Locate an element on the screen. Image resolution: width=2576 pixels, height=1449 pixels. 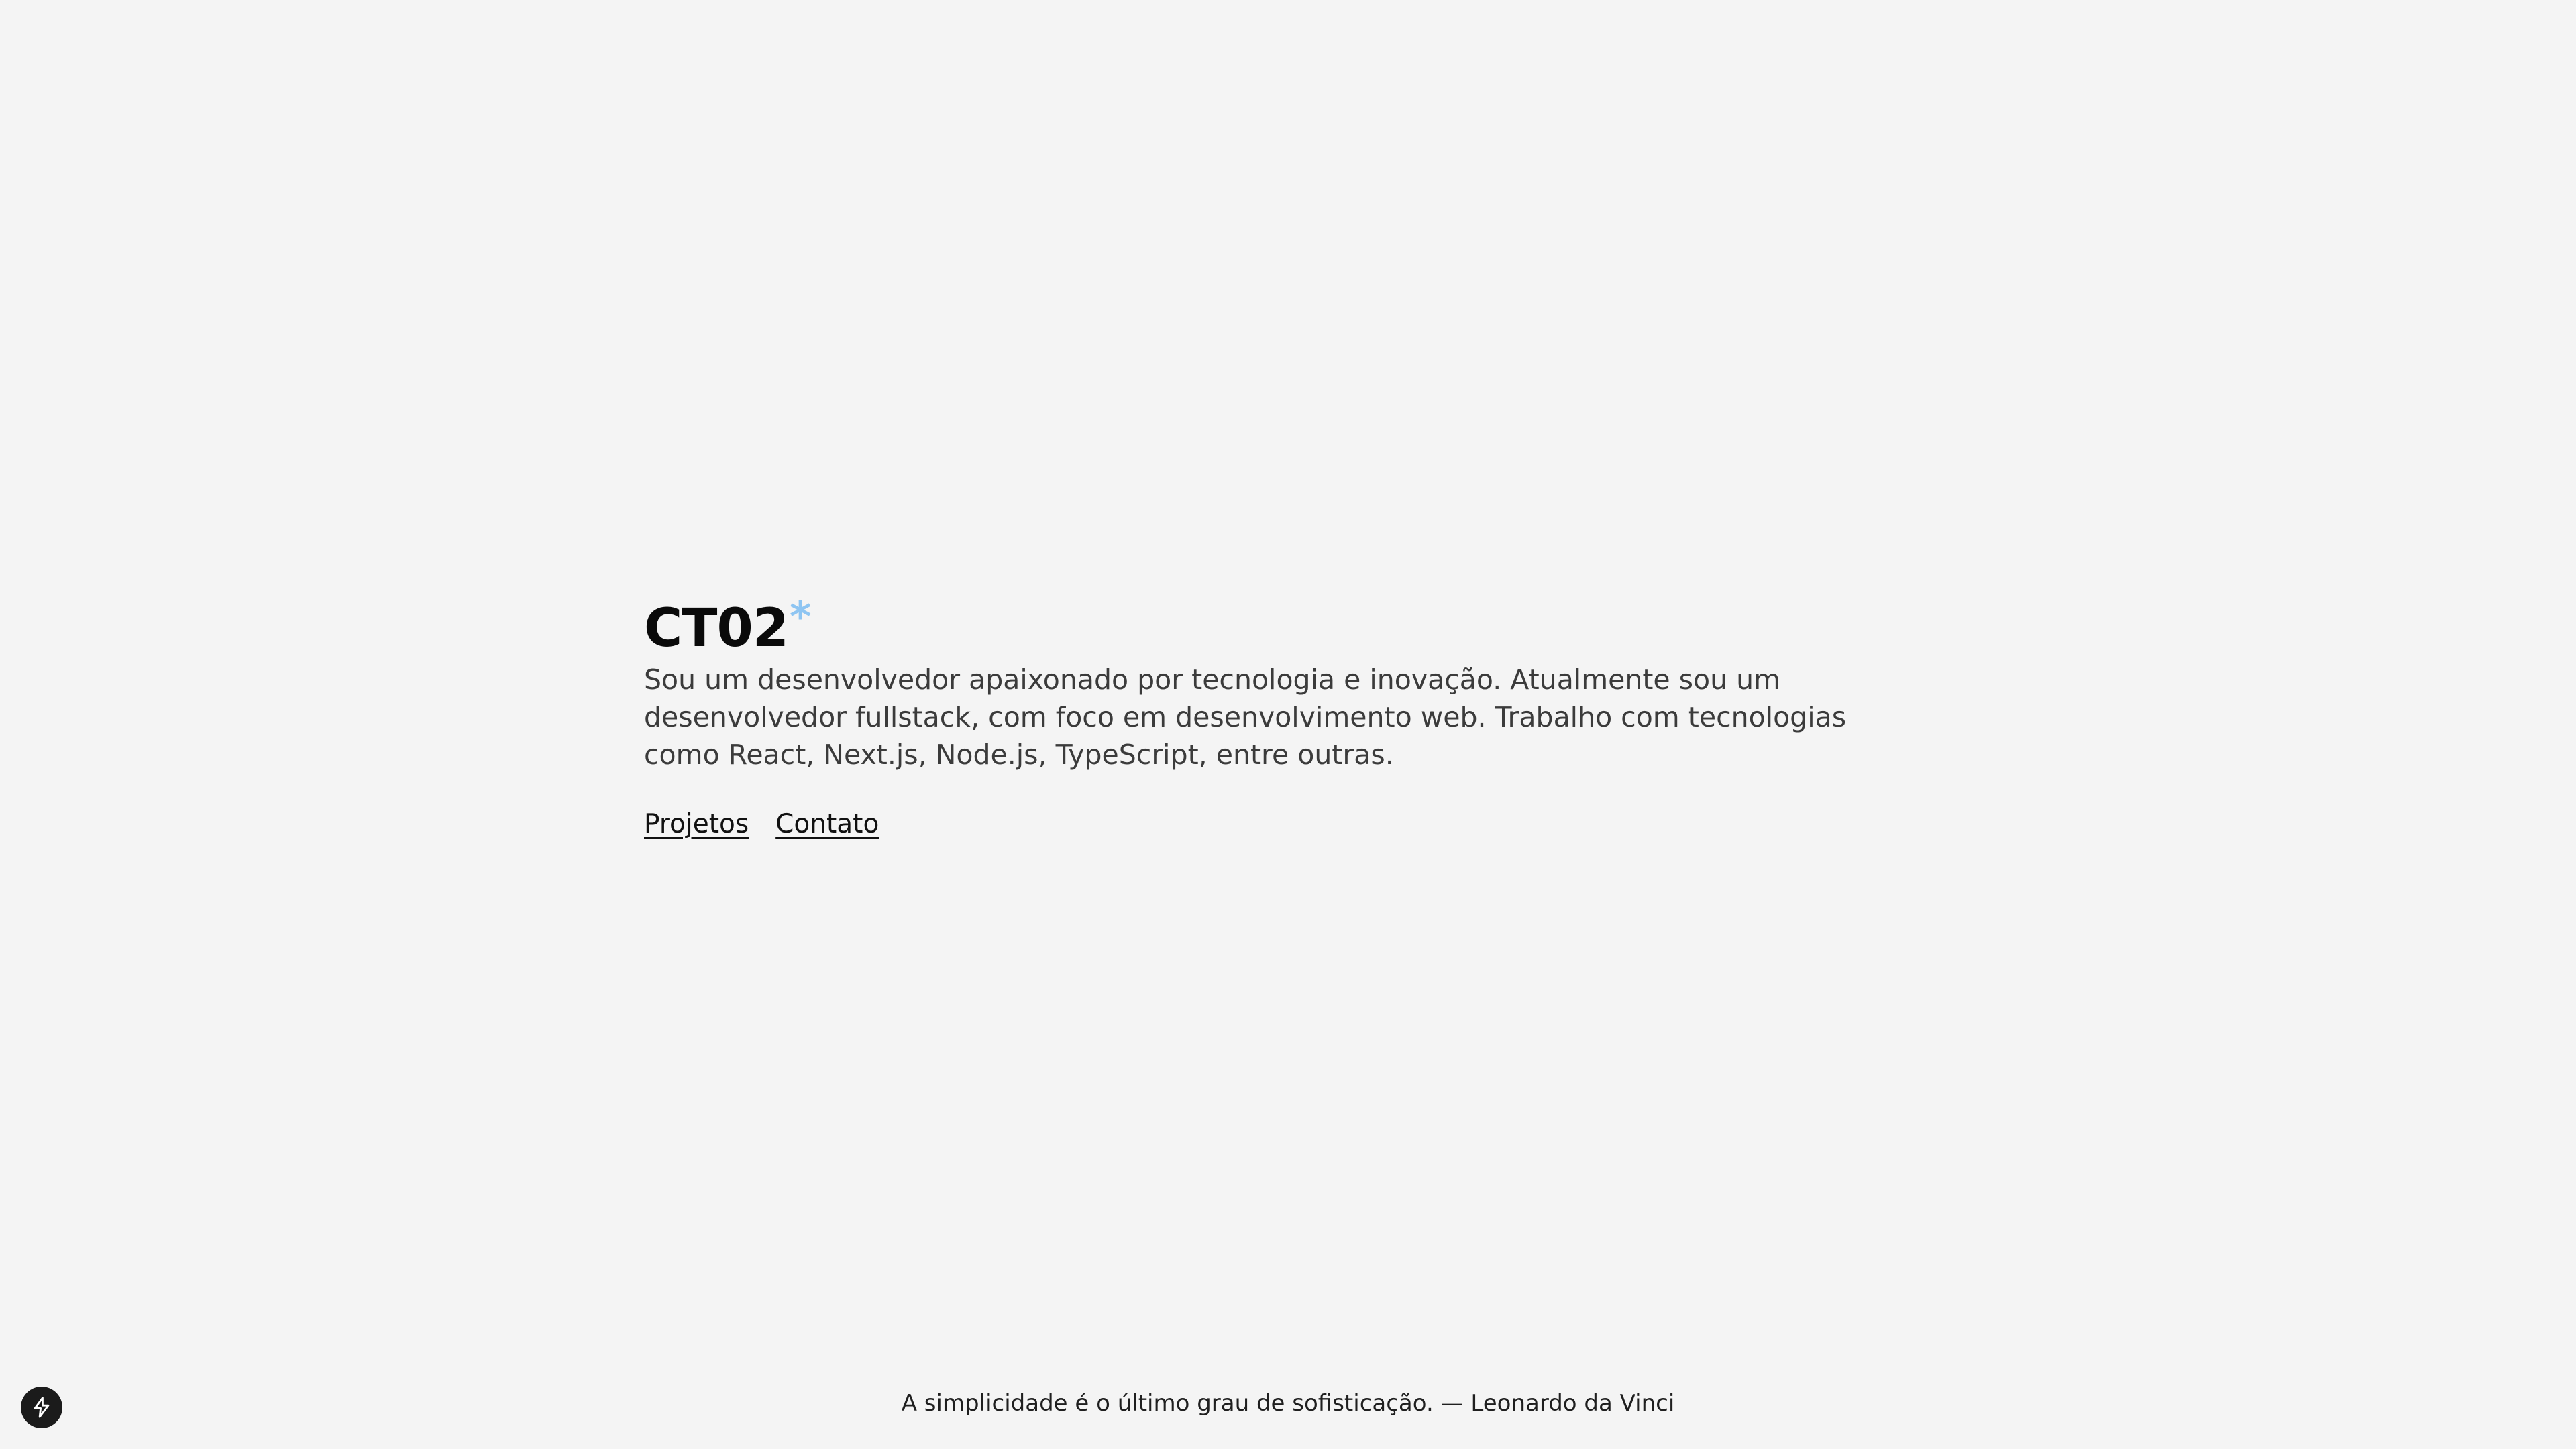
asterisk-icon: * is located at coordinates (800, 616).